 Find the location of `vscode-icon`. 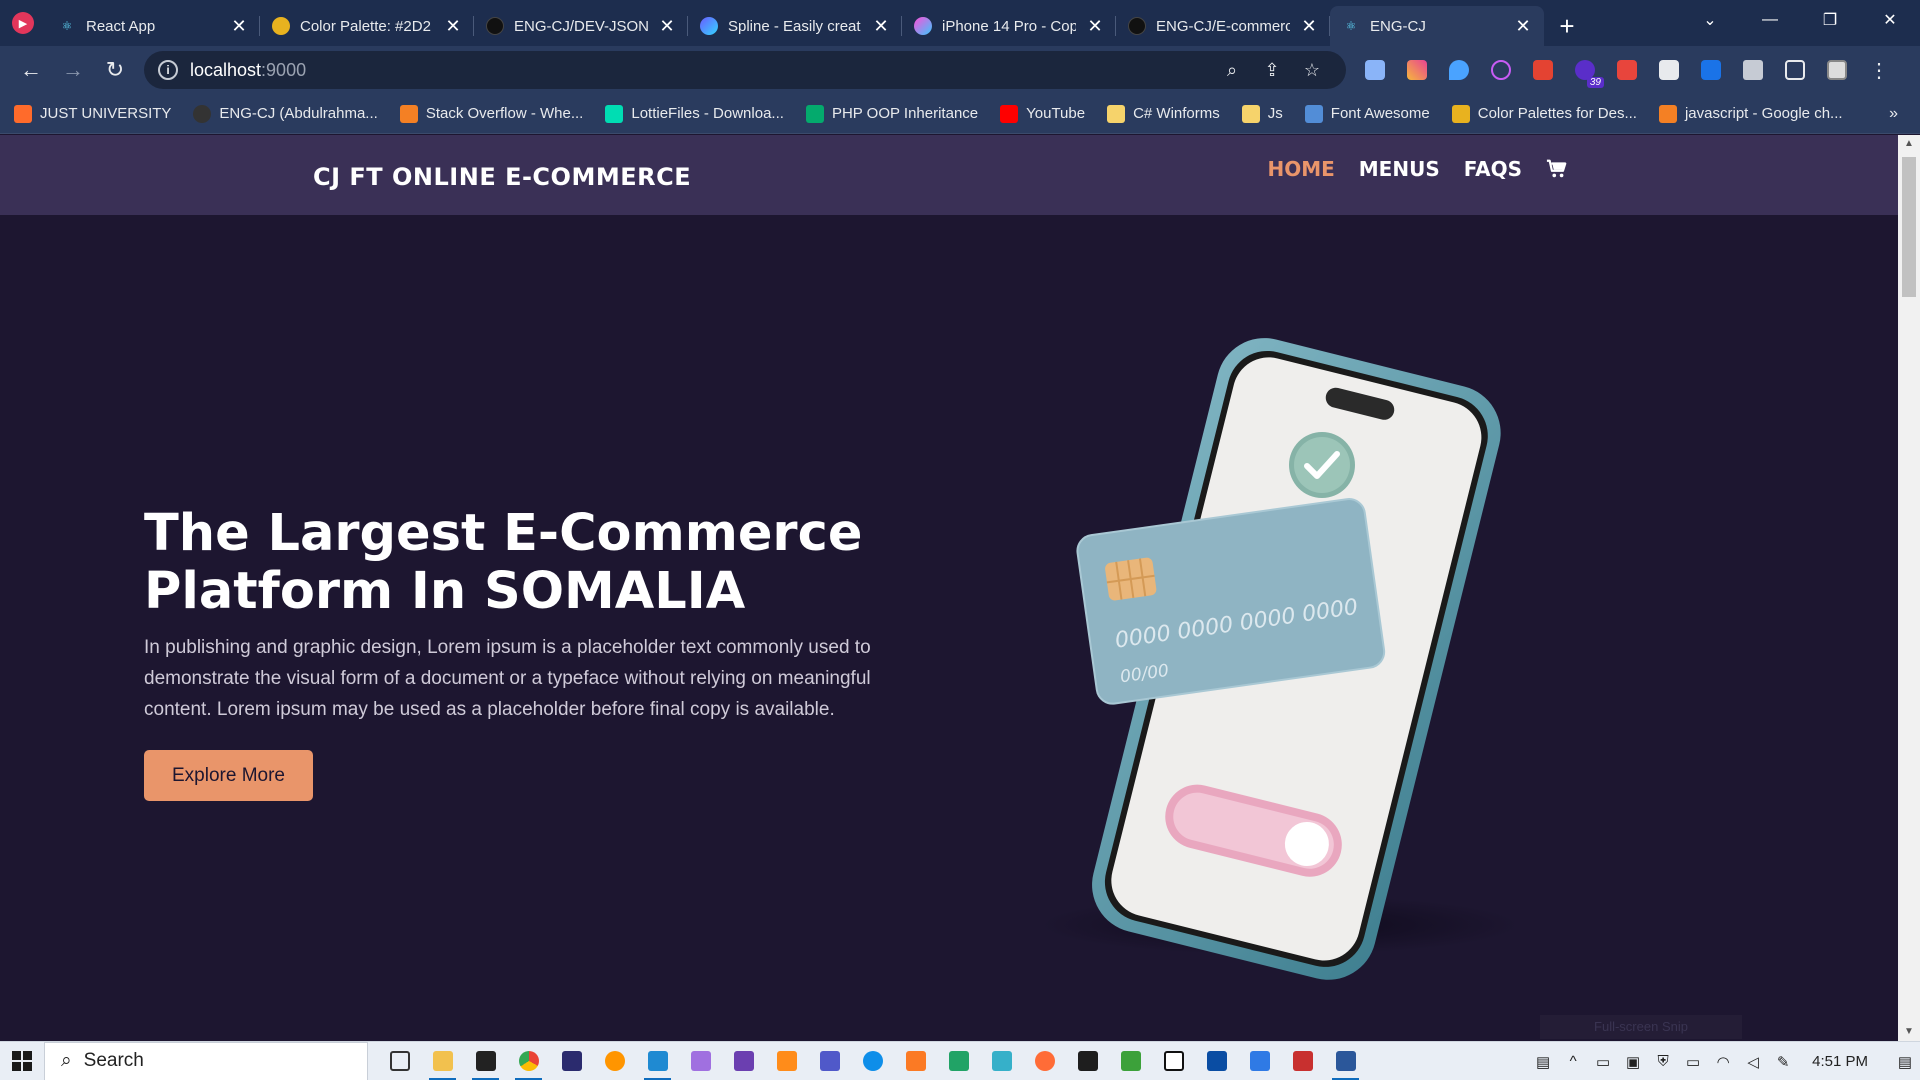

vscode-icon is located at coordinates (657, 1061).